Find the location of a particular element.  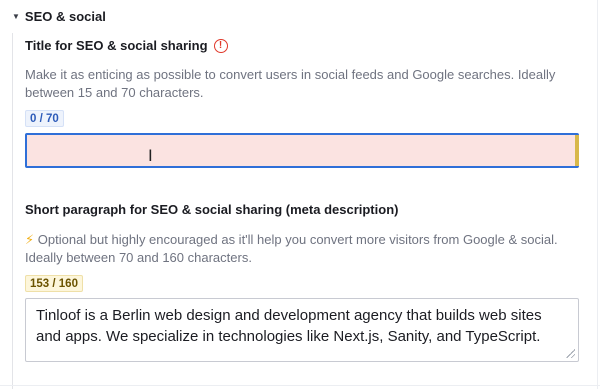

fieldset-rule is located at coordinates (12, 211).